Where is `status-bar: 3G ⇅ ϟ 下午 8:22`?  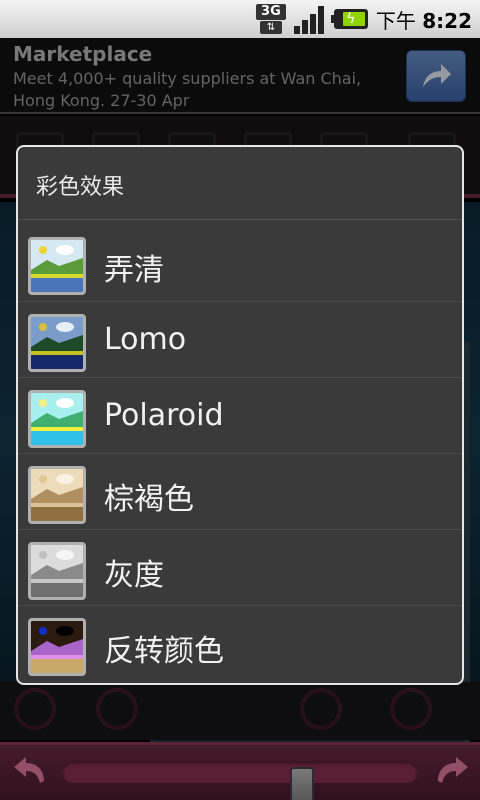 status-bar: 3G ⇅ ϟ 下午 8:22 is located at coordinates (240, 19).